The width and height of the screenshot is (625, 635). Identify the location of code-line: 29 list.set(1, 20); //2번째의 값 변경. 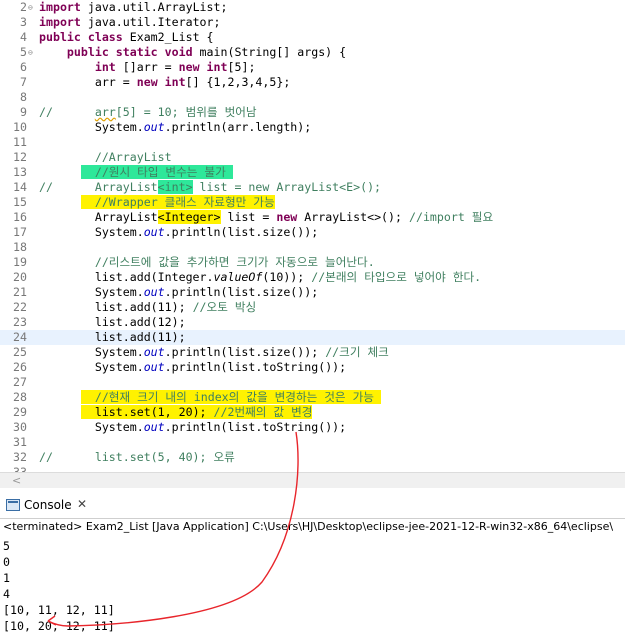
(312, 412).